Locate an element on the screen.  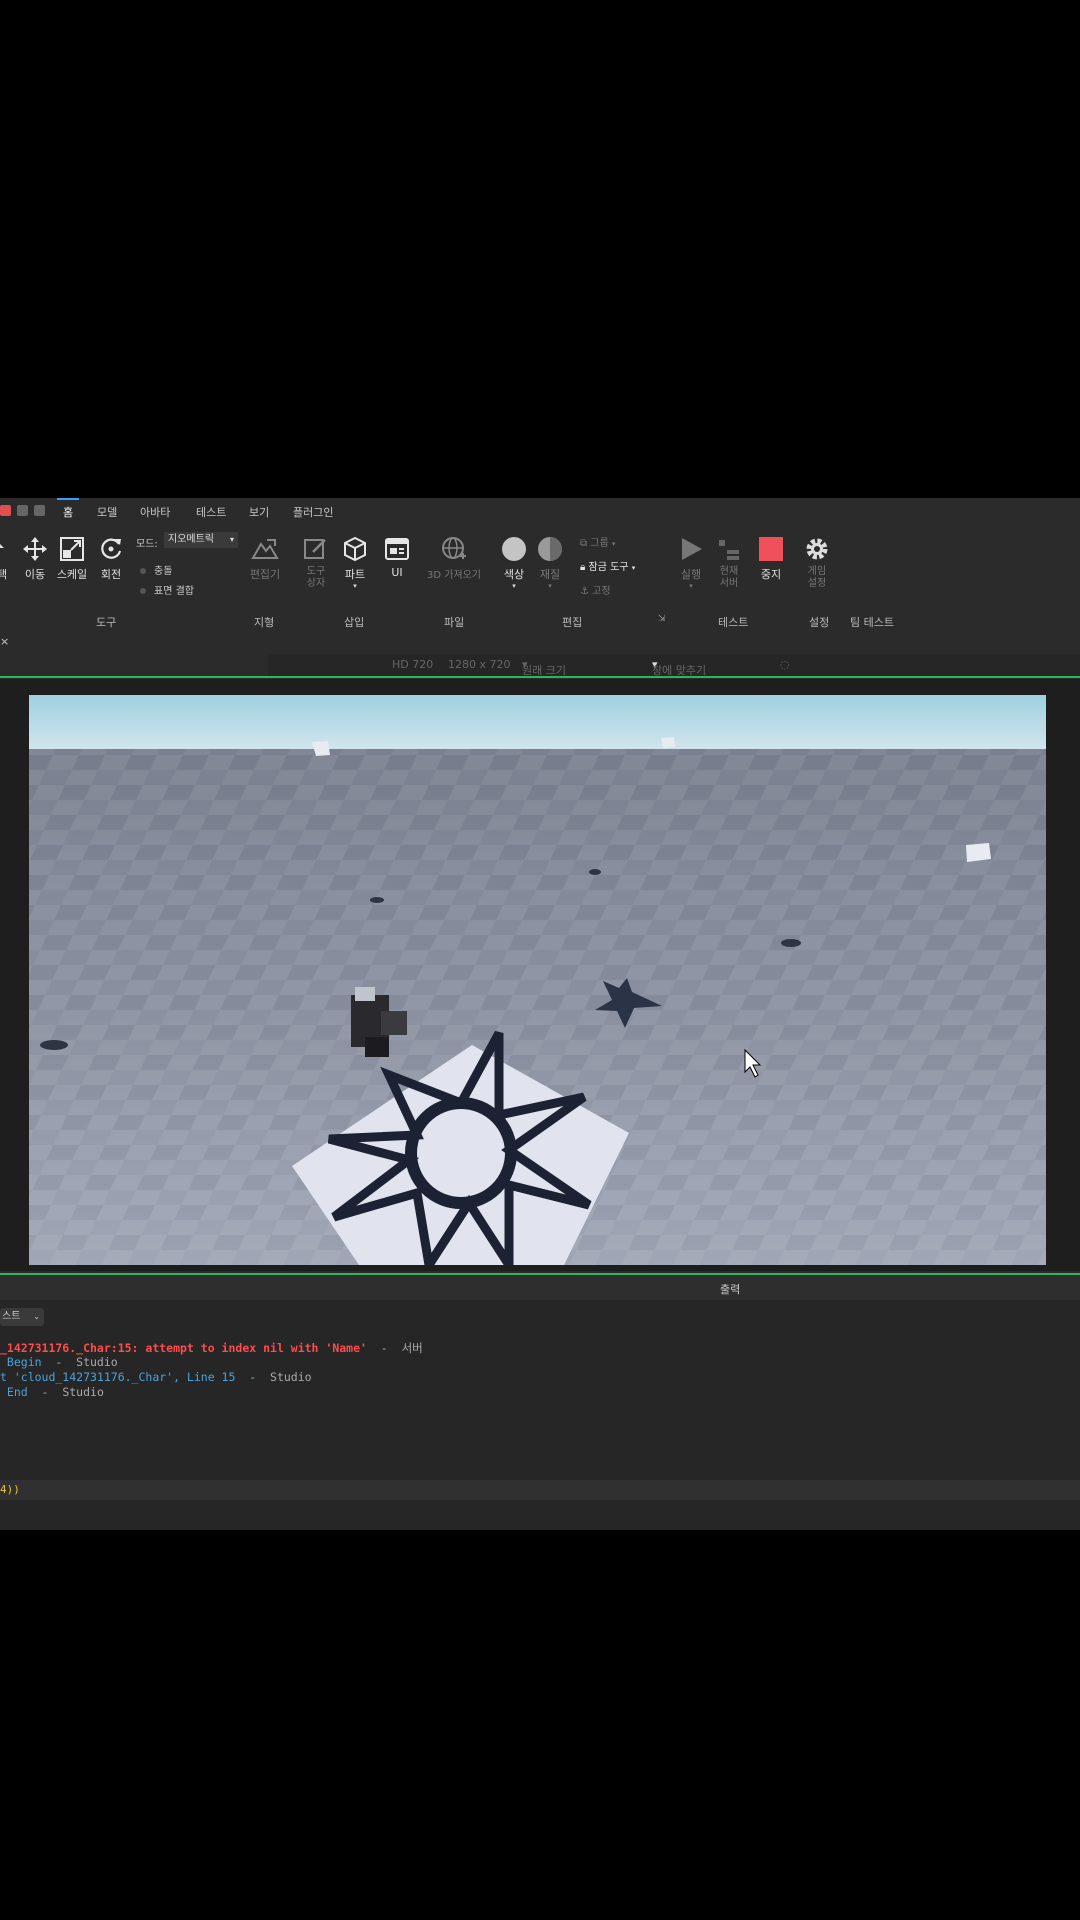
terrain-editor-button: 편집기 is located at coordinates (265, 559).